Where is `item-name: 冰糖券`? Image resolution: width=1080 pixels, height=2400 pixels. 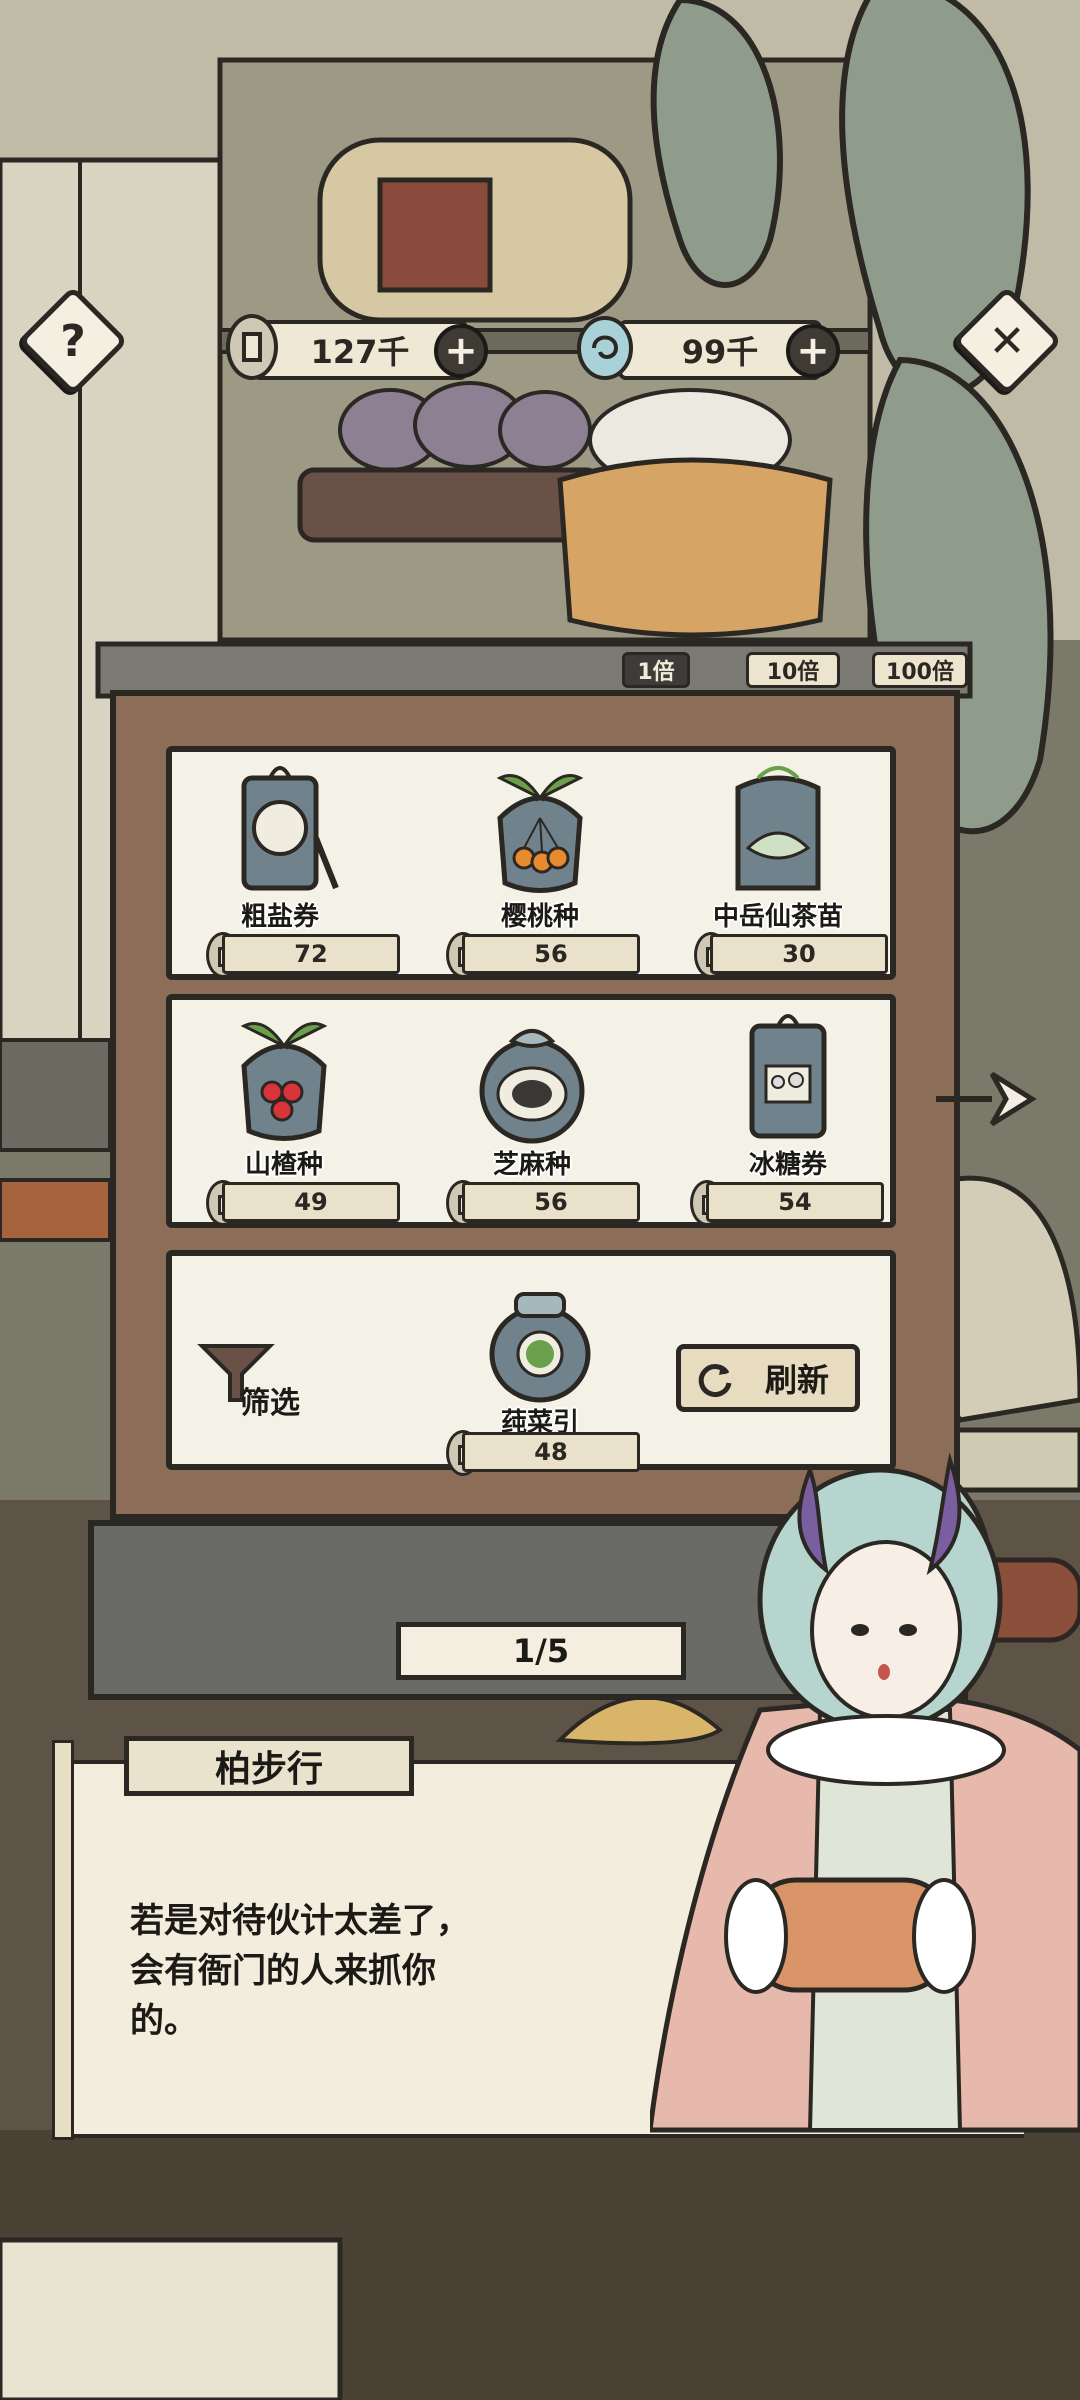 item-name: 冰糖券 is located at coordinates (787, 1165).